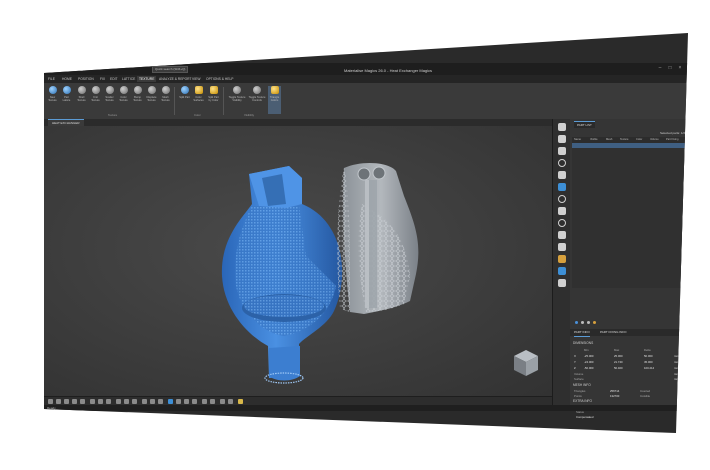  I want to click on tab-fix: FIX, so click(102, 79).